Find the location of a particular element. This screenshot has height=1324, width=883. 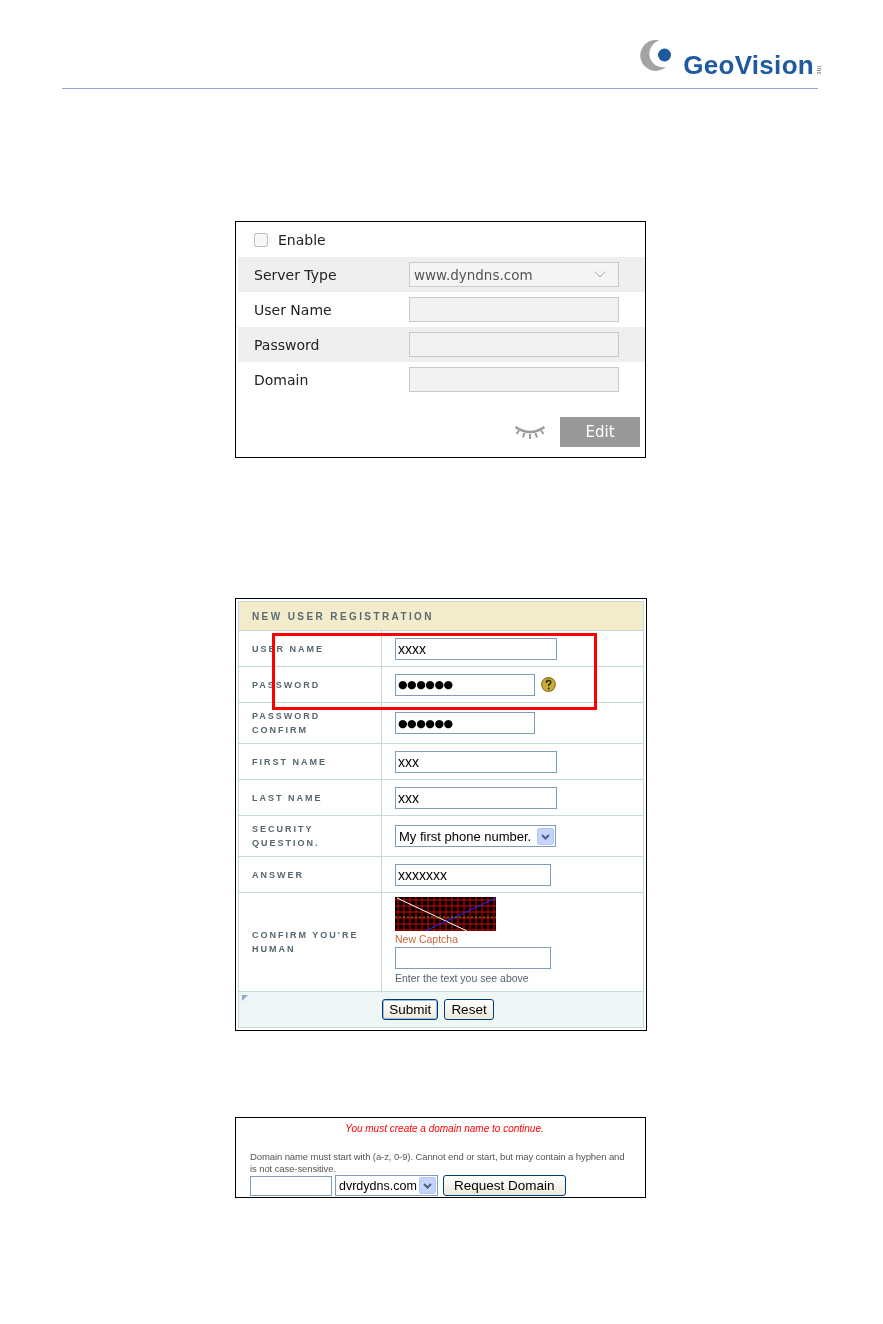

field-label: Server Type is located at coordinates (296, 274).